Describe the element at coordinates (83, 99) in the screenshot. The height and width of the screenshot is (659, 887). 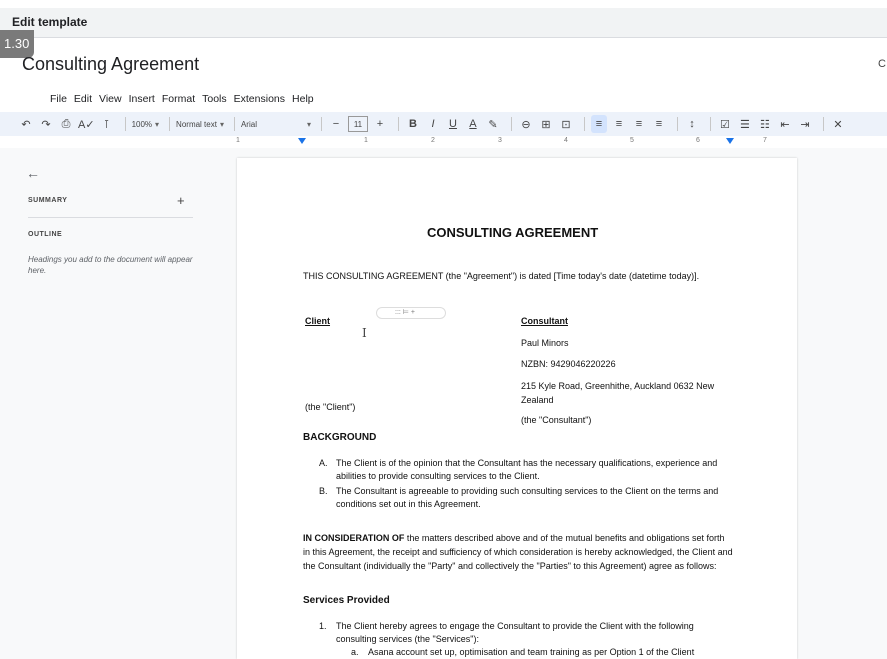
I see `menu-edit: Edit` at that location.